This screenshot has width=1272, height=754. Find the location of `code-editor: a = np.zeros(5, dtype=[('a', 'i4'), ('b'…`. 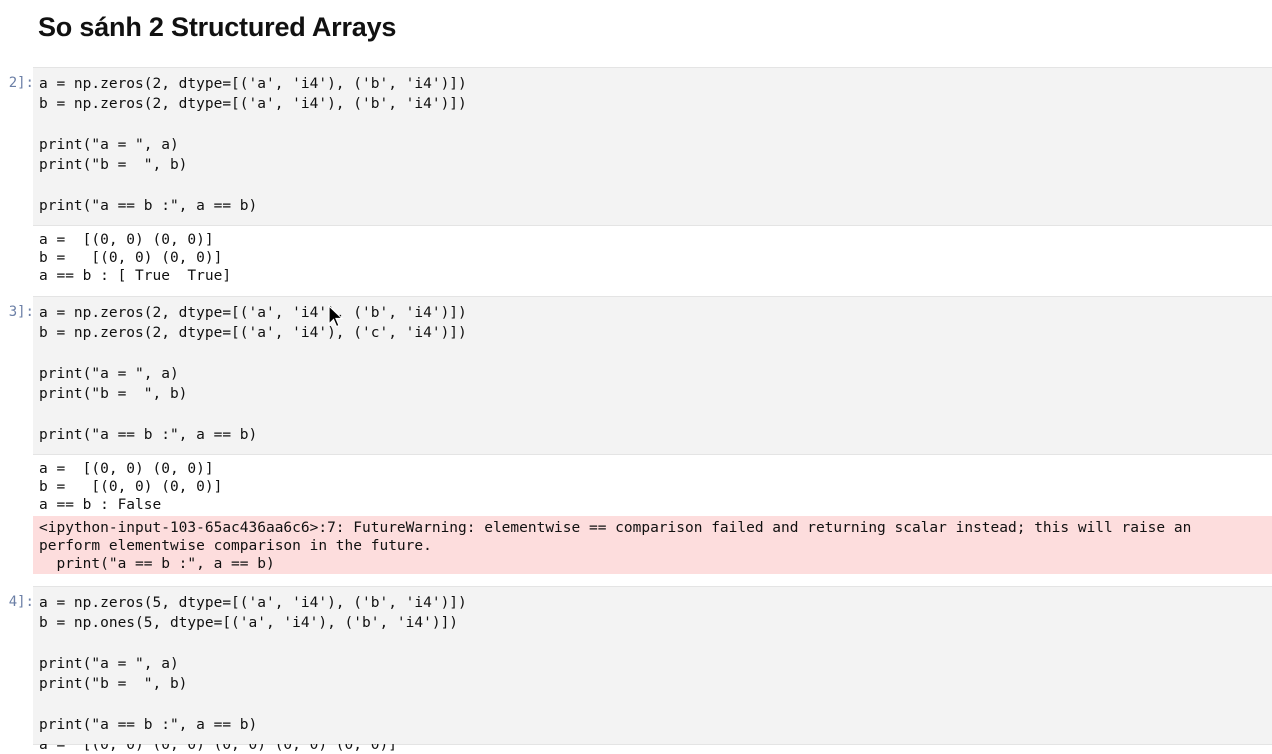

code-editor: a = np.zeros(5, dtype=[('a', 'i4'), ('b'… is located at coordinates (253, 664).